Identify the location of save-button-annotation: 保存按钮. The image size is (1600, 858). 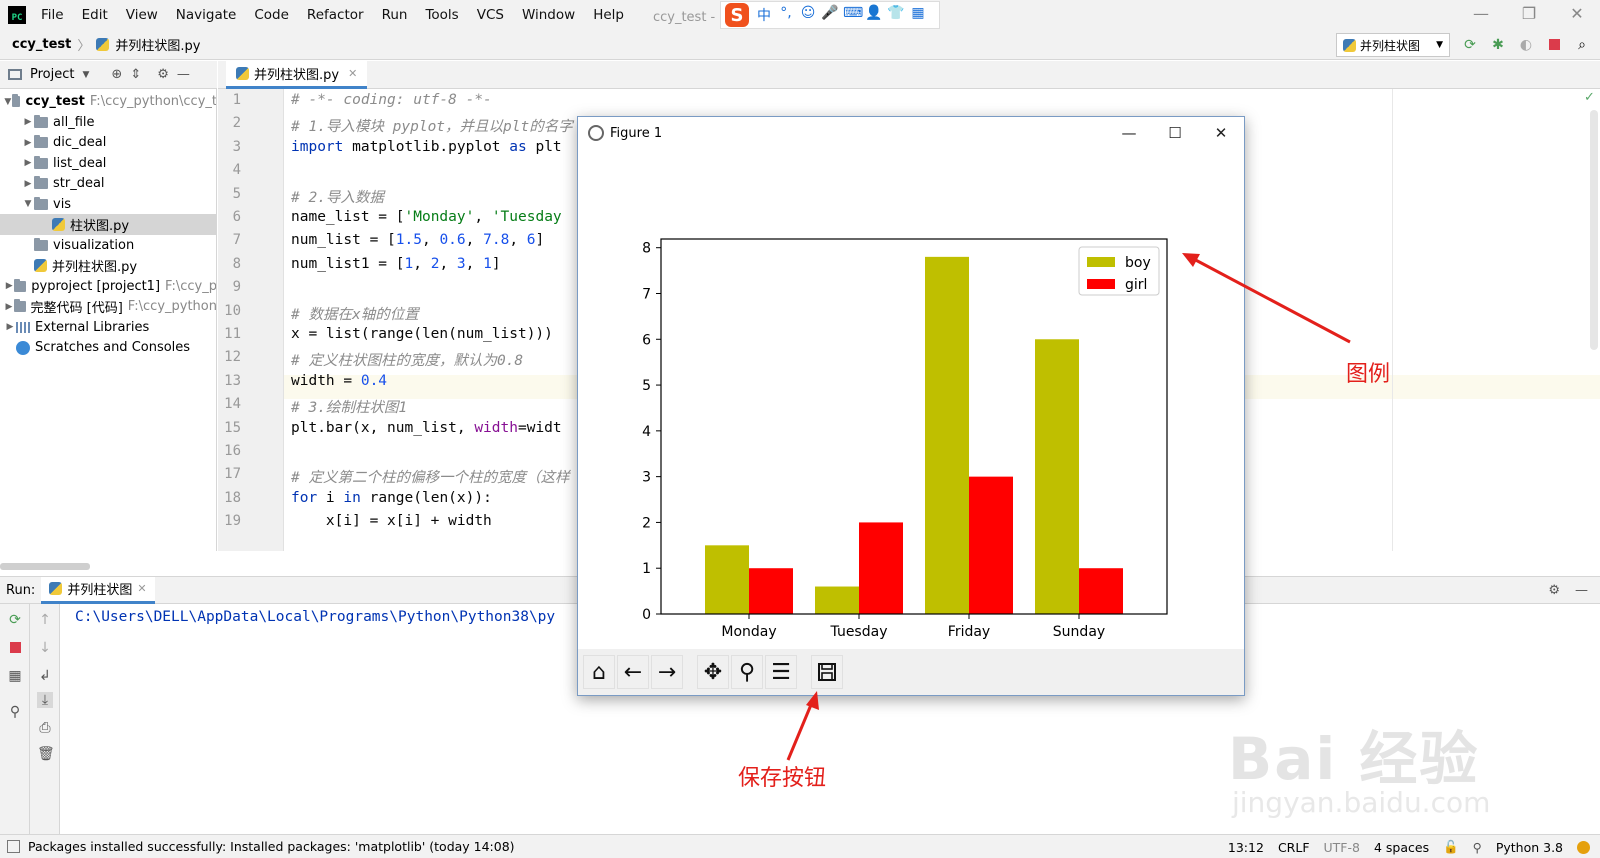
(782, 778).